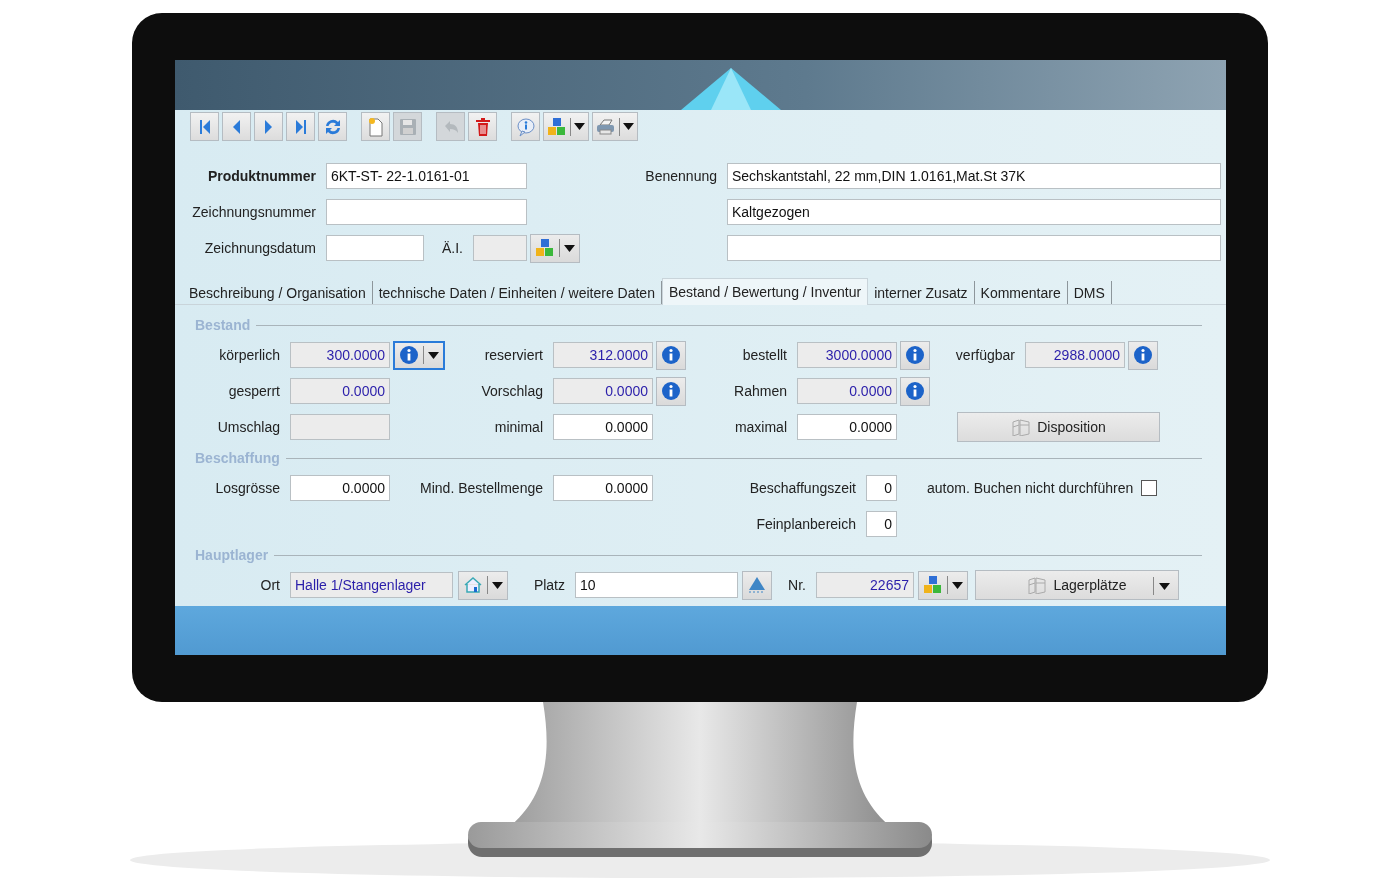 The image size is (1400, 896). I want to click on house-icon, so click(473, 585).